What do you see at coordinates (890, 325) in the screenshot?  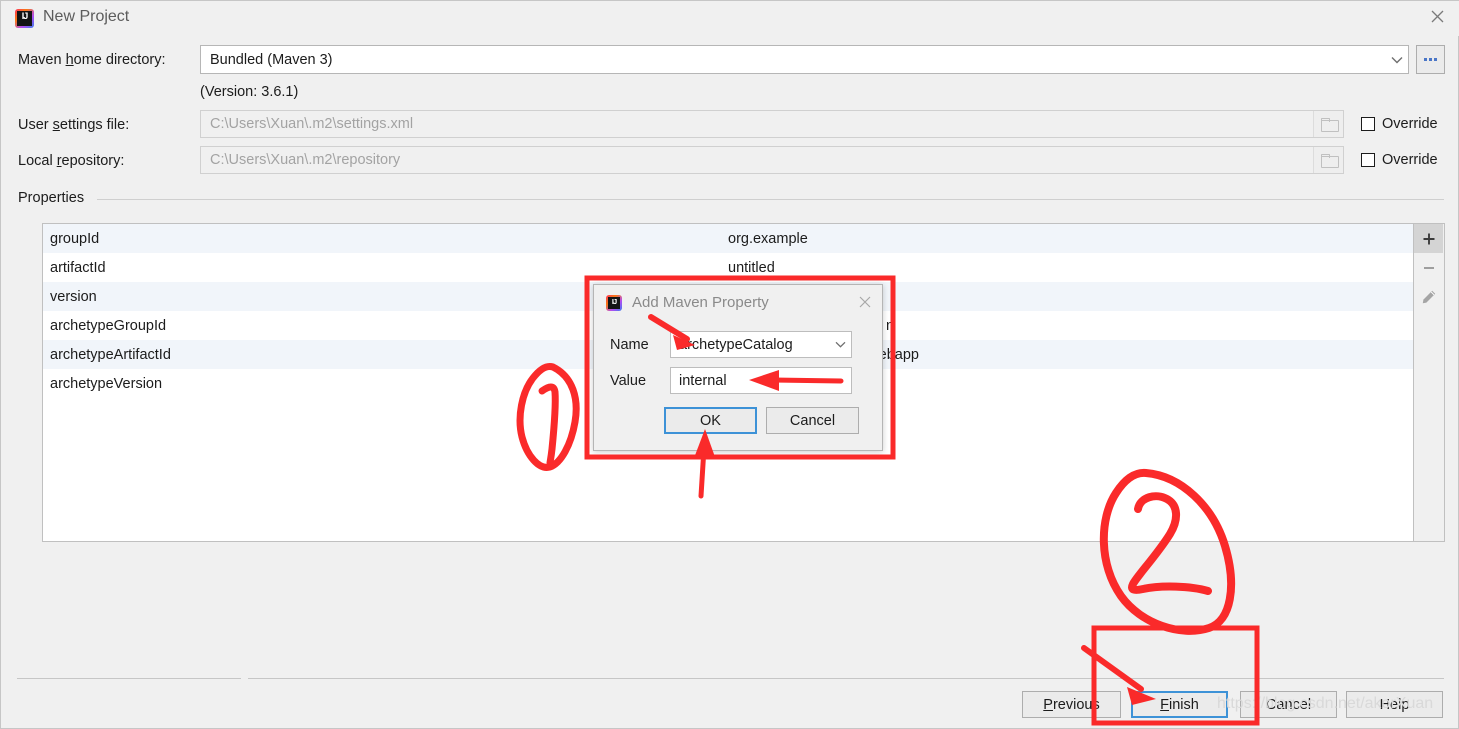 I see `property-value: n` at bounding box center [890, 325].